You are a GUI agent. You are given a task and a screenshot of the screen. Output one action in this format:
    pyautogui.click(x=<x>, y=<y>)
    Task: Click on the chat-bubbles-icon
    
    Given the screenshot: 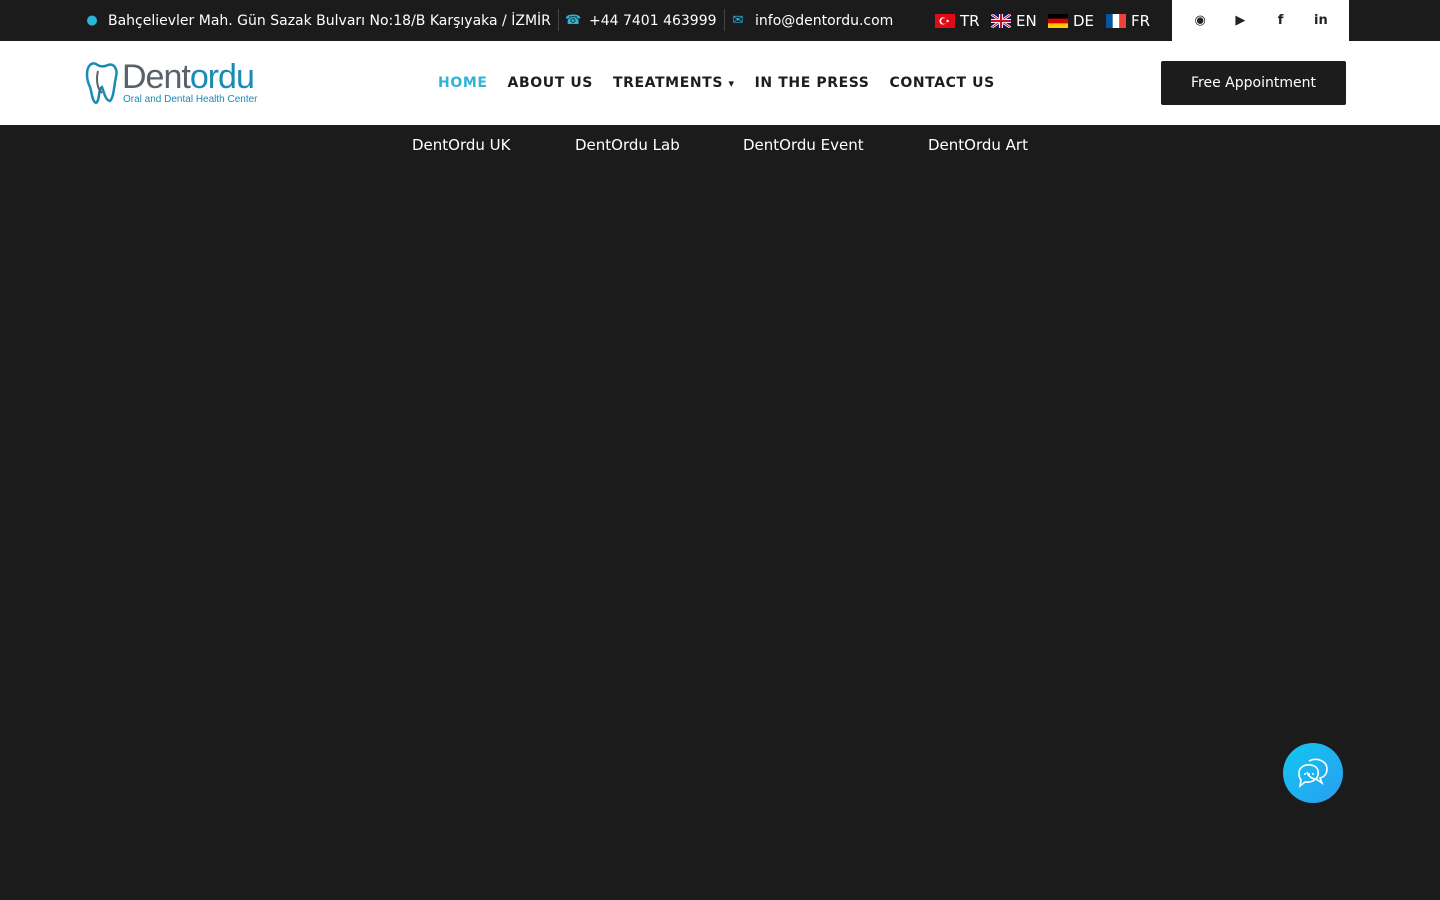 What is the action you would take?
    pyautogui.click(x=1313, y=773)
    